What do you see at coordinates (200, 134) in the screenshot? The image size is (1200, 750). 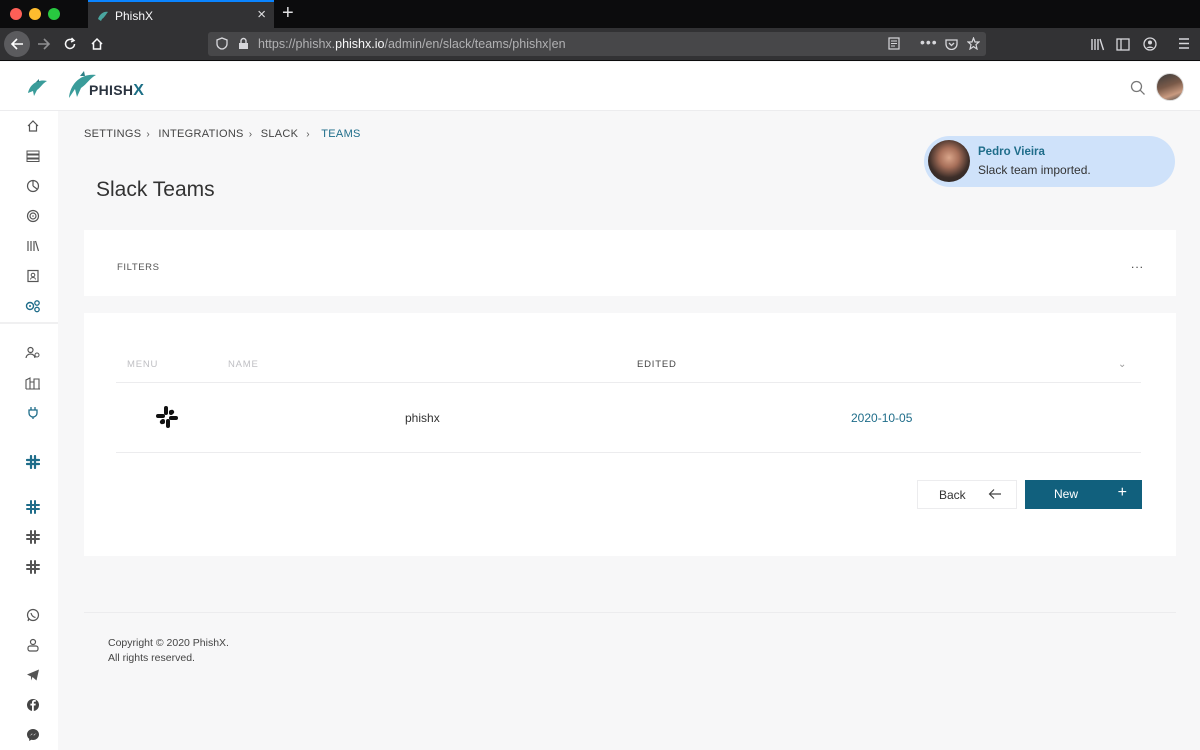 I see `breadcrumb-integrations: INTEGRATIONS` at bounding box center [200, 134].